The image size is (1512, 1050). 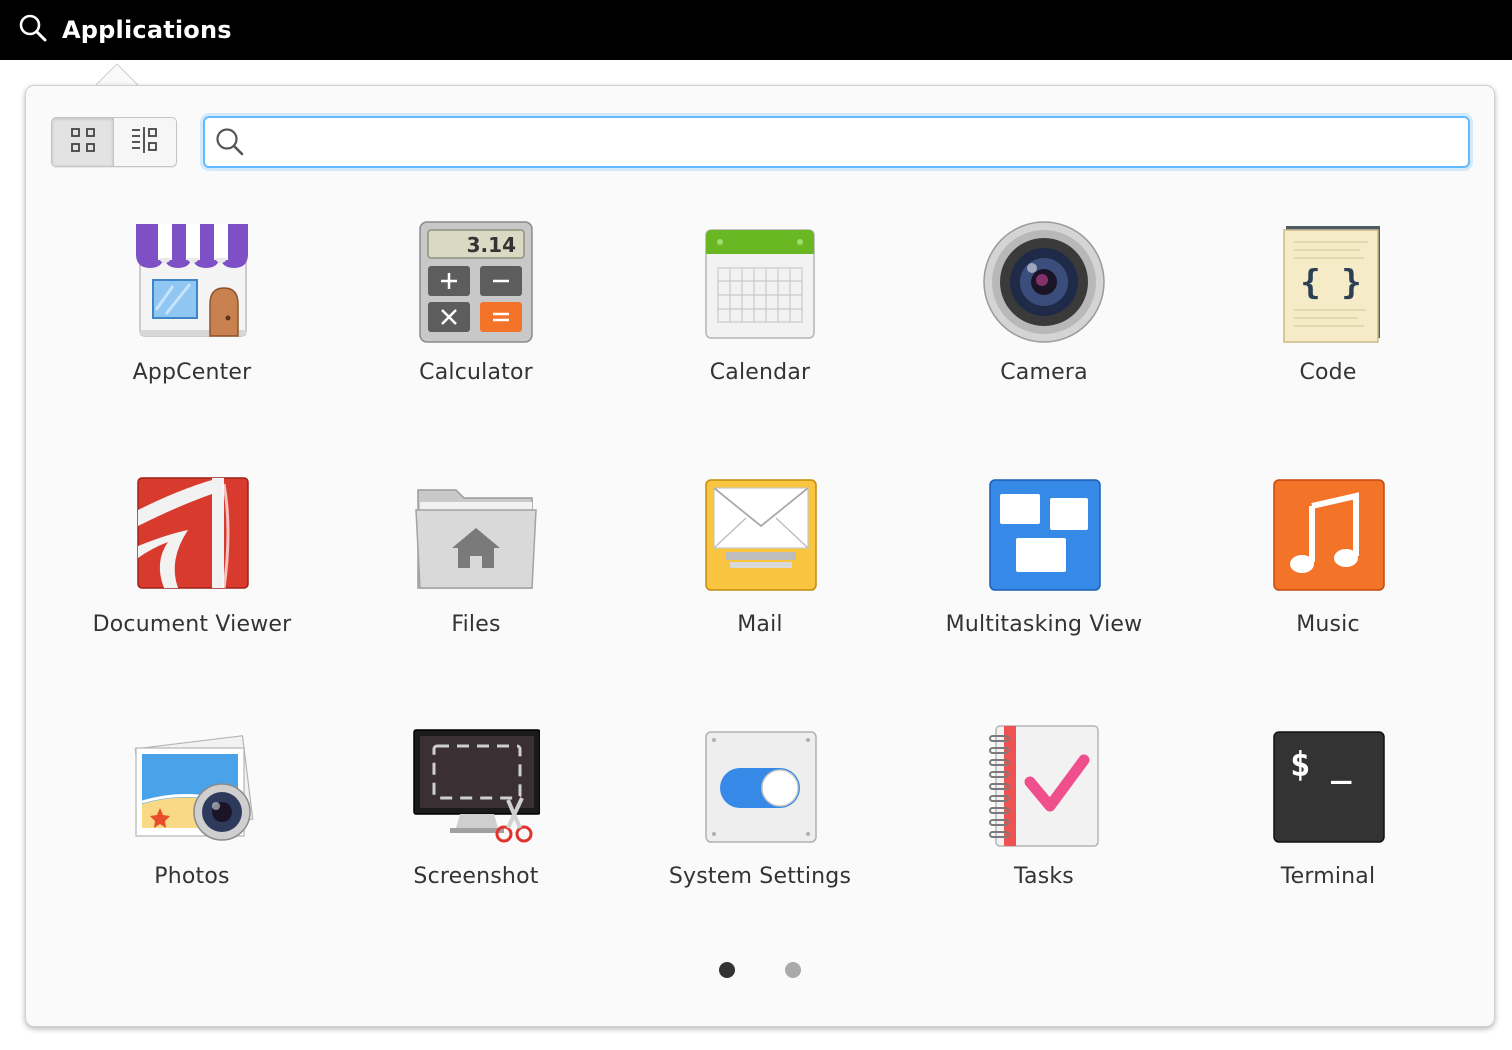 I want to click on category-view-button, so click(x=145, y=142).